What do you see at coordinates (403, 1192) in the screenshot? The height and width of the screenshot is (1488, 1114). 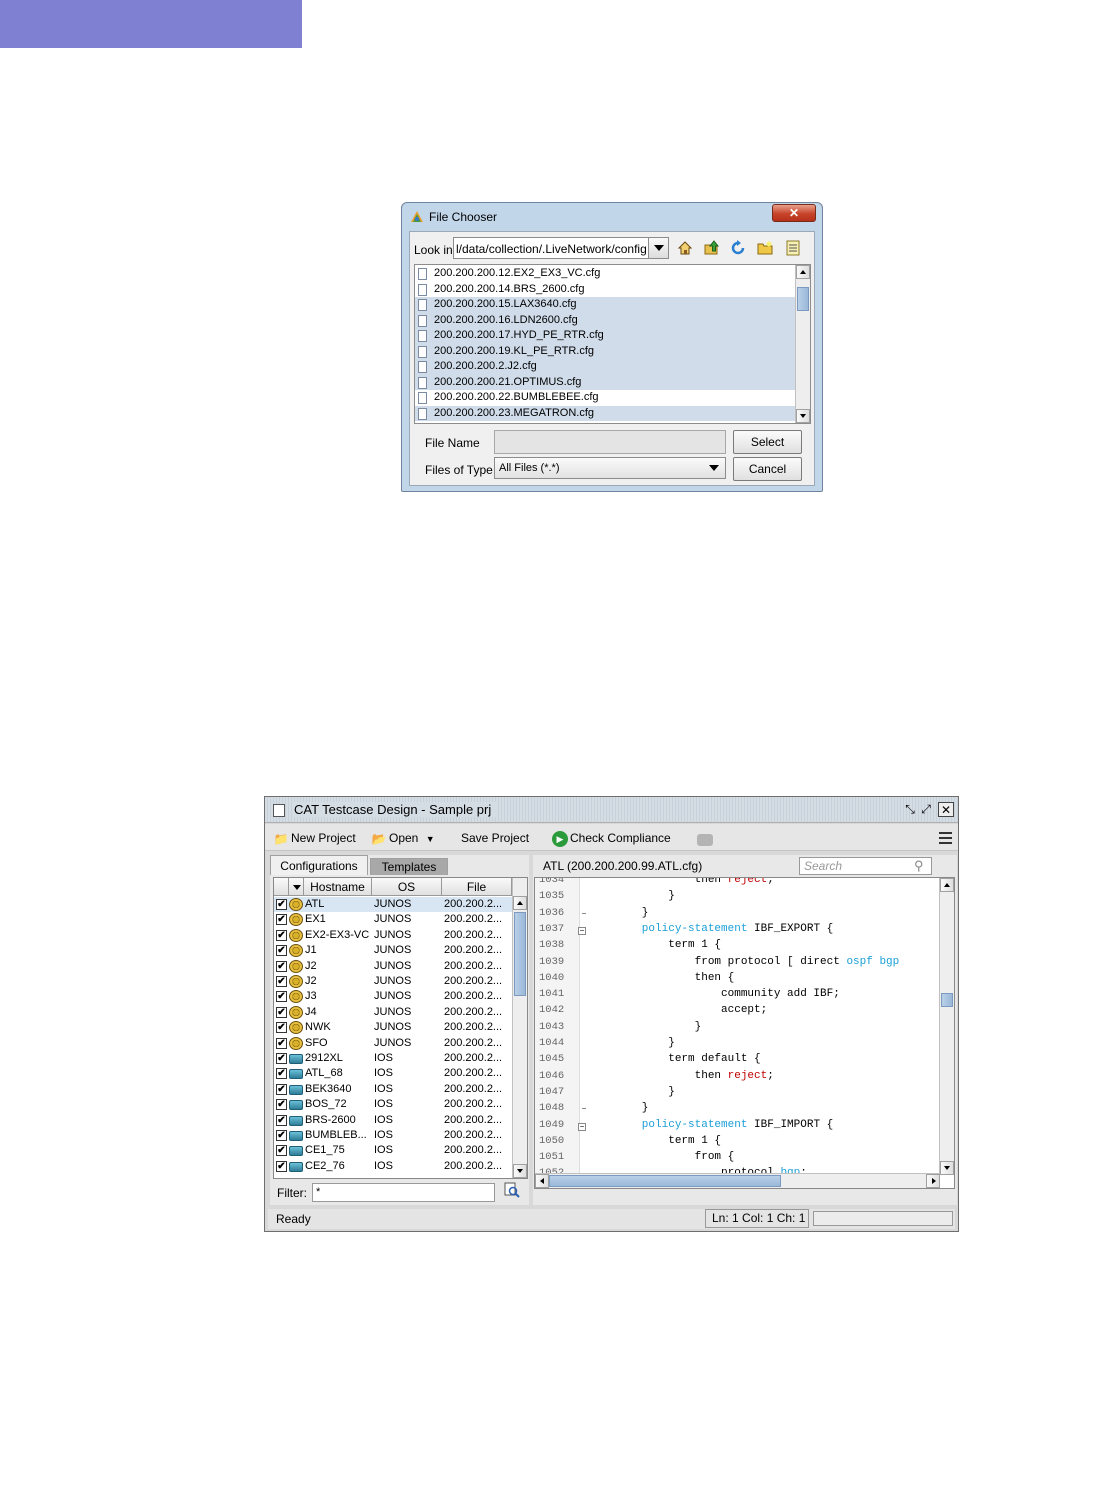 I see `filter-input: *` at bounding box center [403, 1192].